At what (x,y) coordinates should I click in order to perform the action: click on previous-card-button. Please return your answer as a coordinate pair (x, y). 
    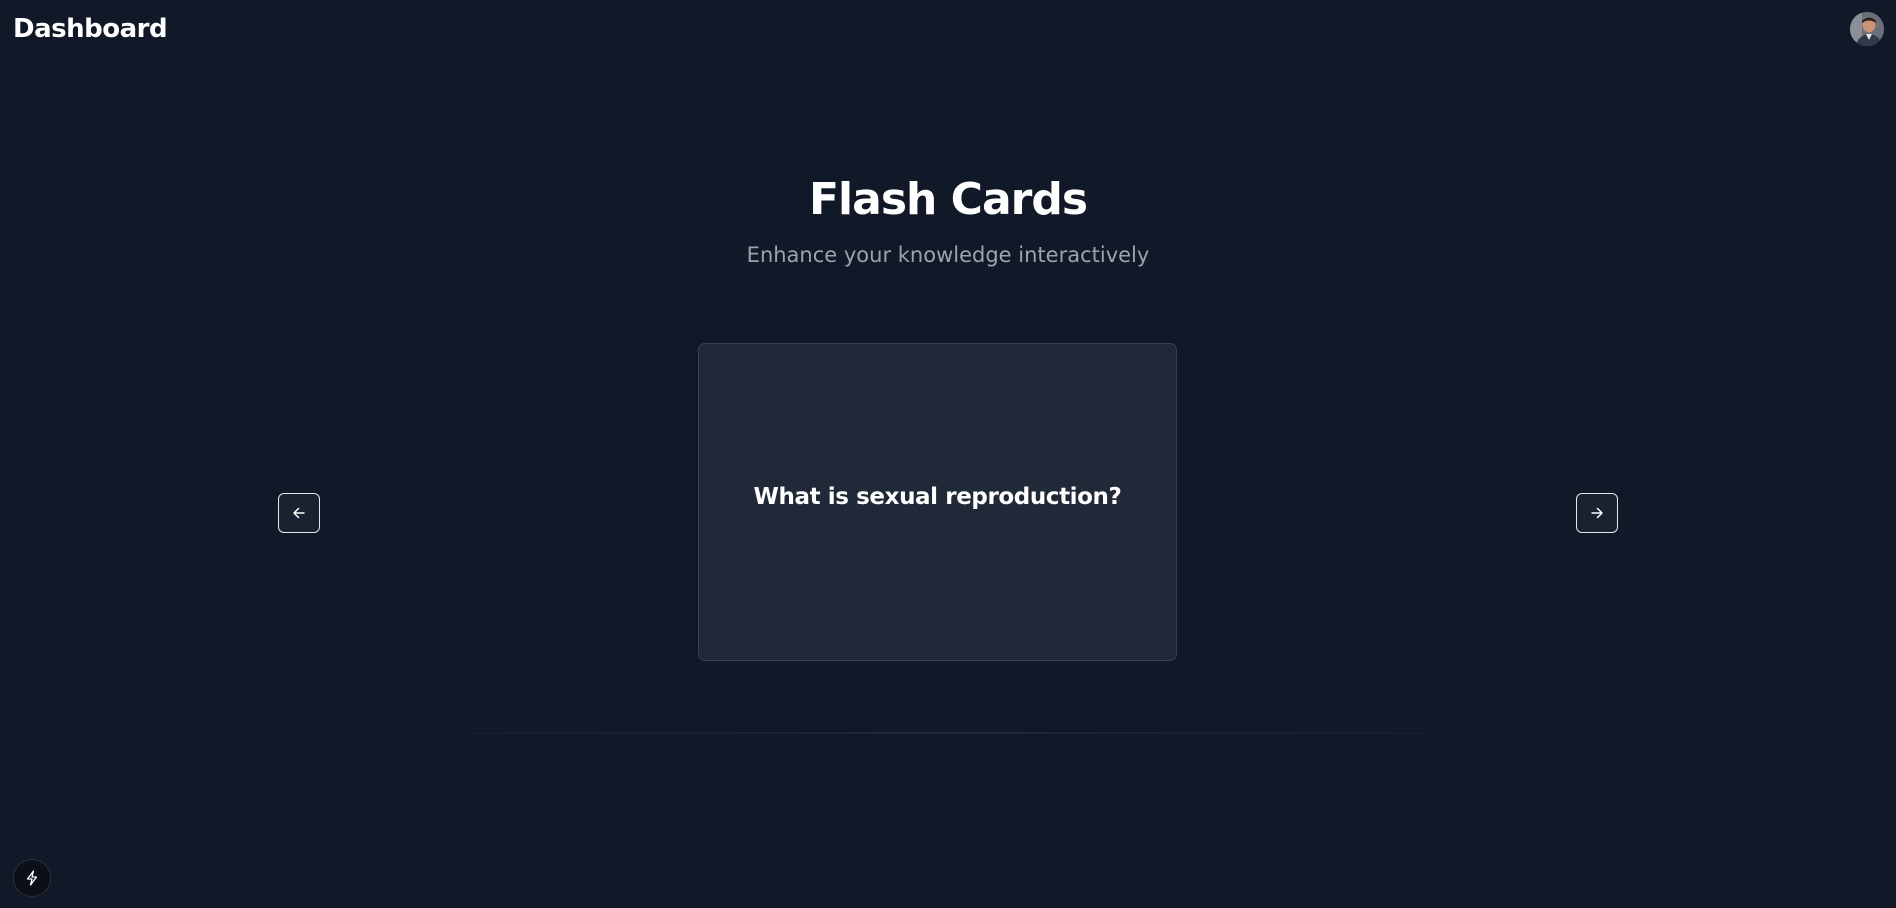
    Looking at the image, I should click on (299, 513).